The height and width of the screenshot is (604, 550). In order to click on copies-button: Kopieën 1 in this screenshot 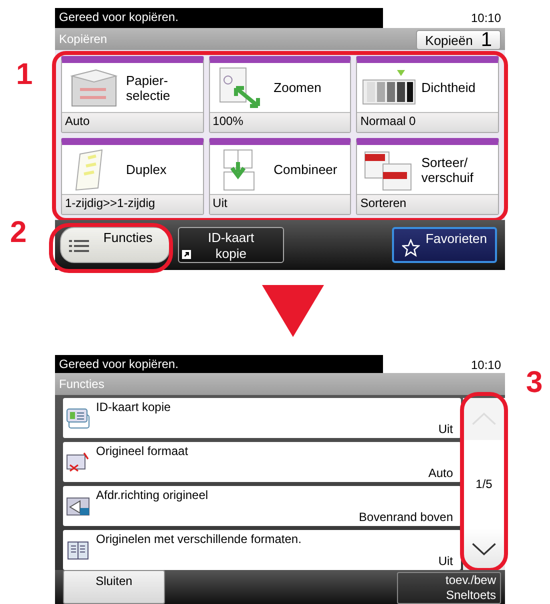, I will do `click(458, 40)`.